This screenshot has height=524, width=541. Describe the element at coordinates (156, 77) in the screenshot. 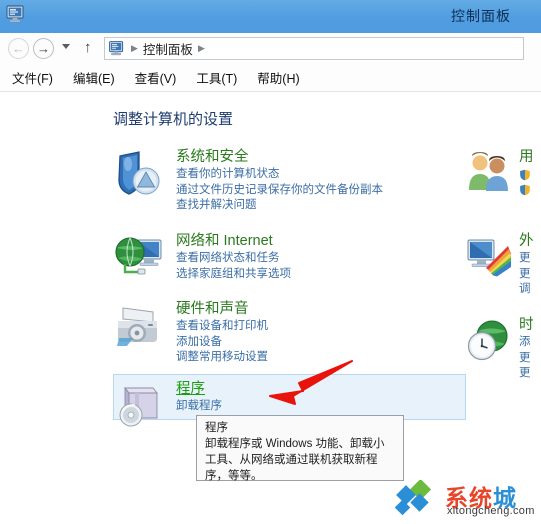

I see `menu-item-view: 查看(V)` at that location.